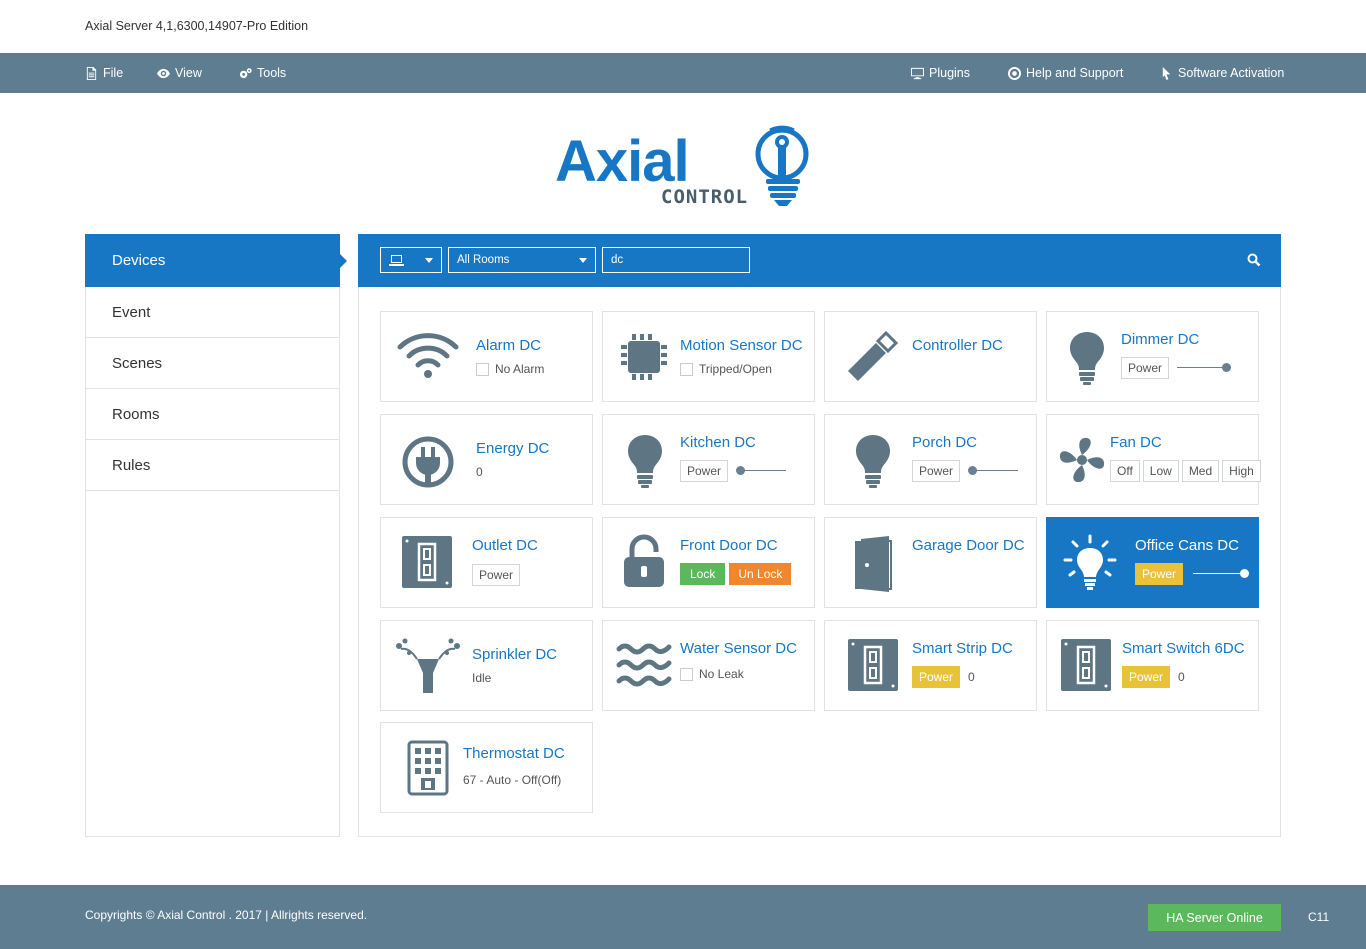  I want to click on lightbulb-on-icon, so click(1090, 563).